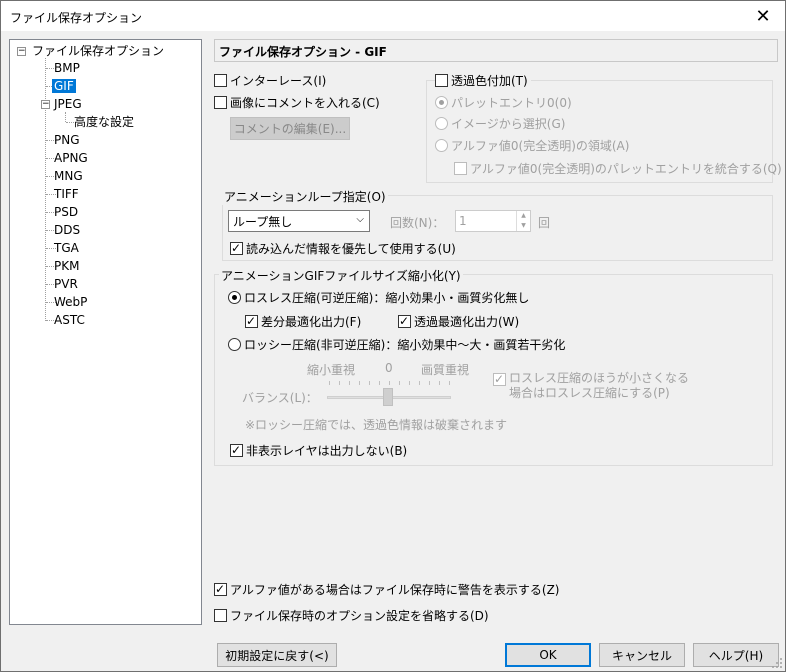 This screenshot has width=786, height=672. Describe the element at coordinates (280, 398) in the screenshot. I see `balance-label: バランス(L)：` at that location.